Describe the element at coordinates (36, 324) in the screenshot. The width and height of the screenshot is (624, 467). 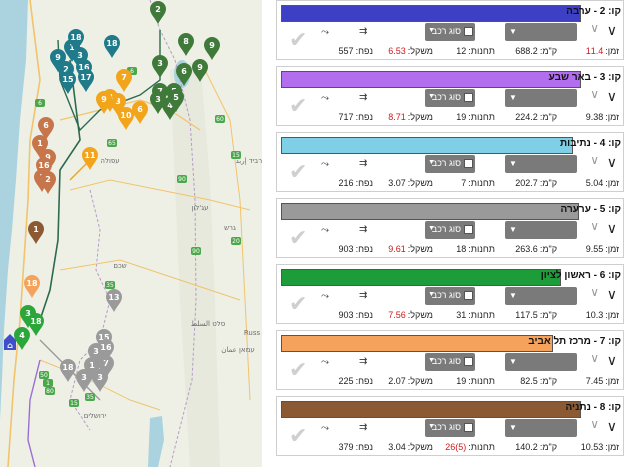
I see `map-pin-green: 18` at that location.